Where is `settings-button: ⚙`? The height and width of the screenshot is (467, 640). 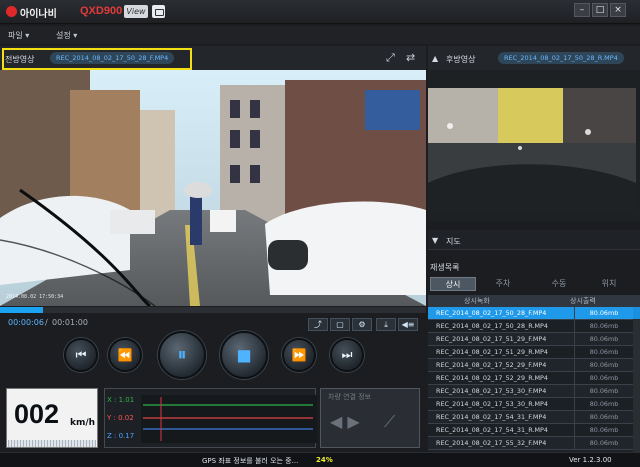 settings-button: ⚙ is located at coordinates (362, 324).